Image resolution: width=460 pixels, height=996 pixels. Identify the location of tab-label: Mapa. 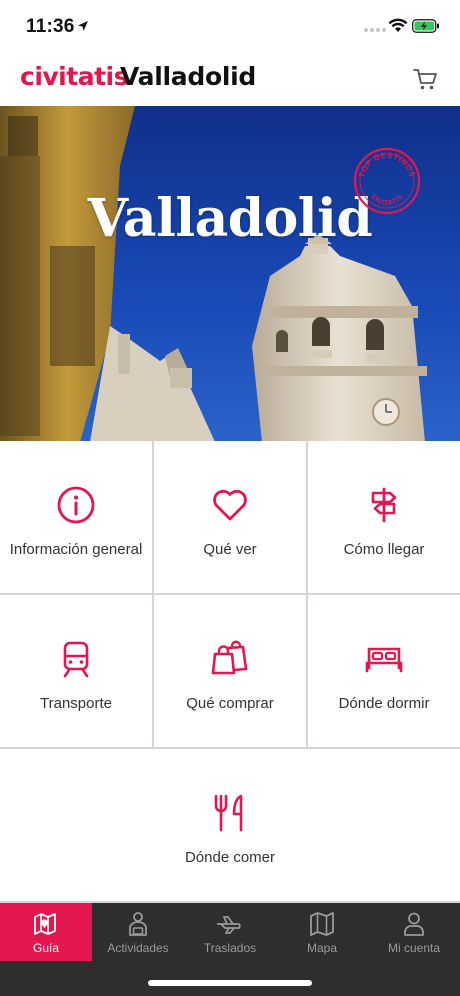
(322, 948).